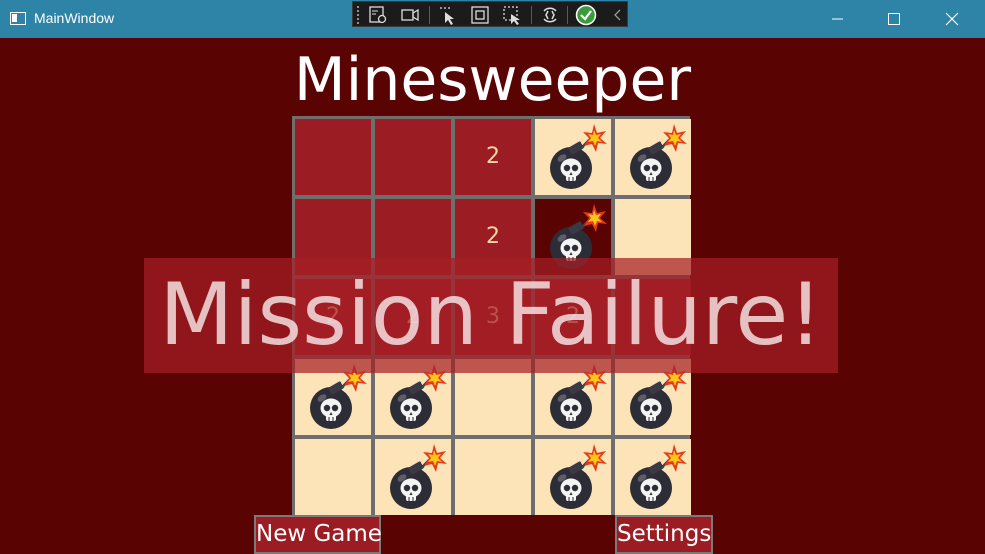 This screenshot has height=554, width=985. What do you see at coordinates (492, 80) in the screenshot?
I see `game-title: Minesweeper` at bounding box center [492, 80].